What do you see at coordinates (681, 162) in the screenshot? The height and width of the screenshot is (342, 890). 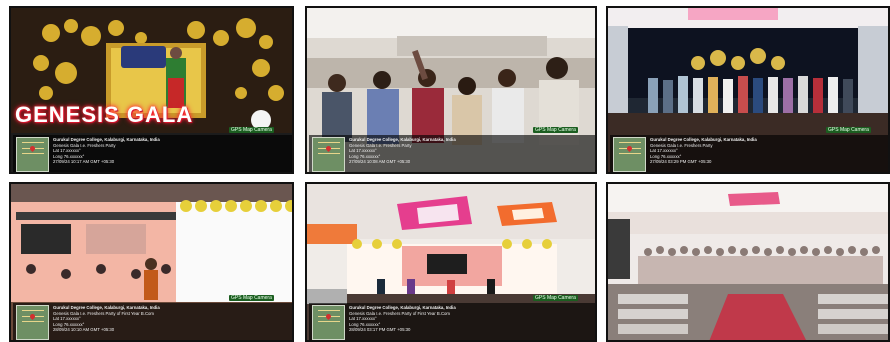 I see `overlay-datetime: 27/09/24 03:29 PM GMT +05:30` at bounding box center [681, 162].